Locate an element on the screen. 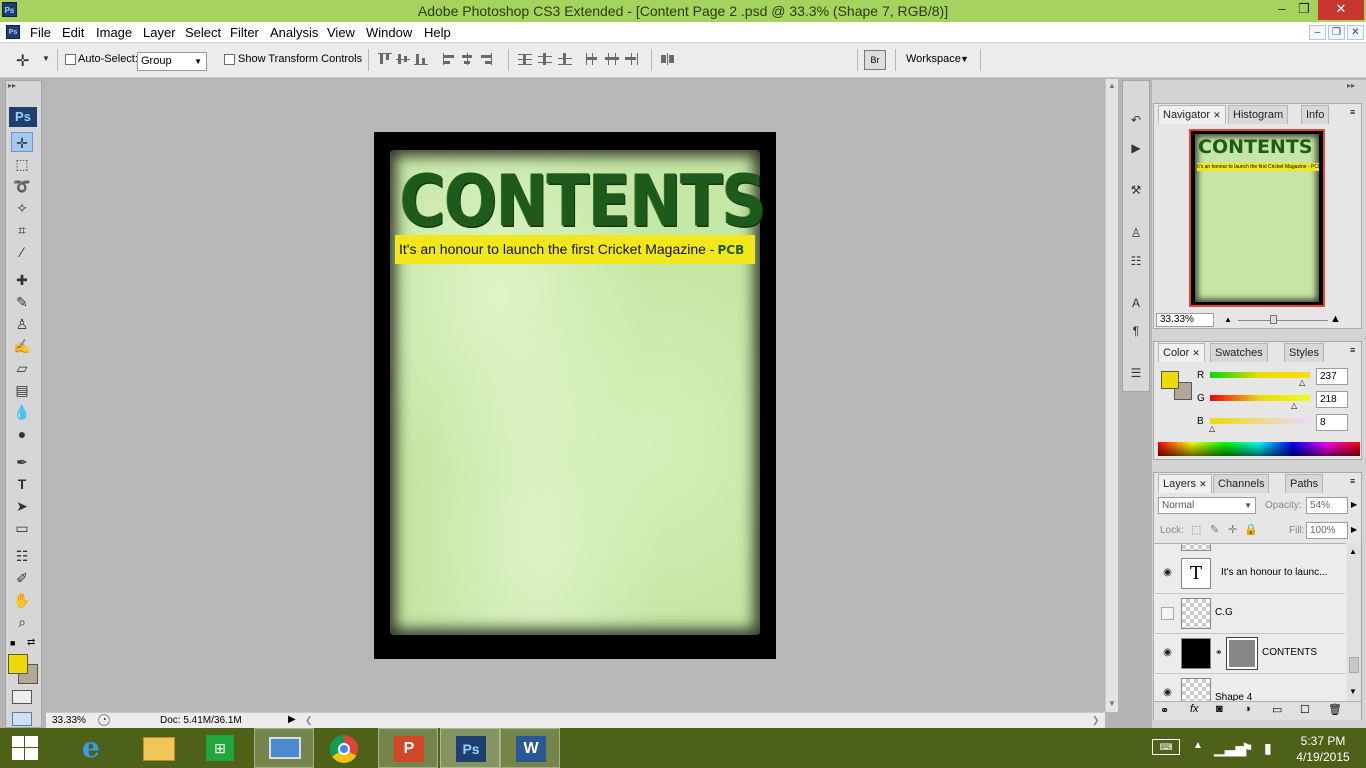  clone-stamp-tool-icon: ♙ is located at coordinates (22, 324).